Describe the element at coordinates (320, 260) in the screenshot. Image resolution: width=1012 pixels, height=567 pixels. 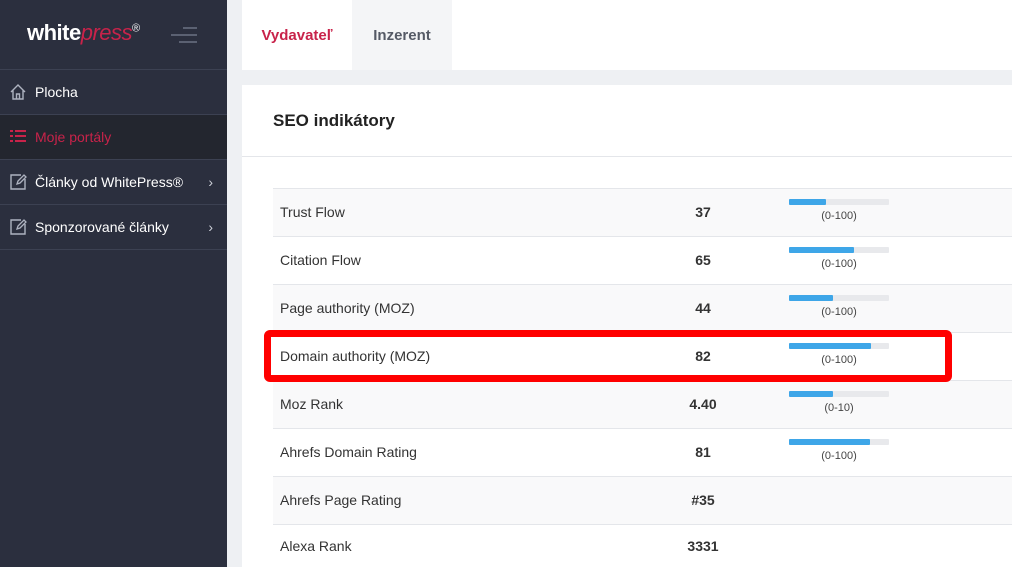
I see `metric-name: Citation Flow` at that location.